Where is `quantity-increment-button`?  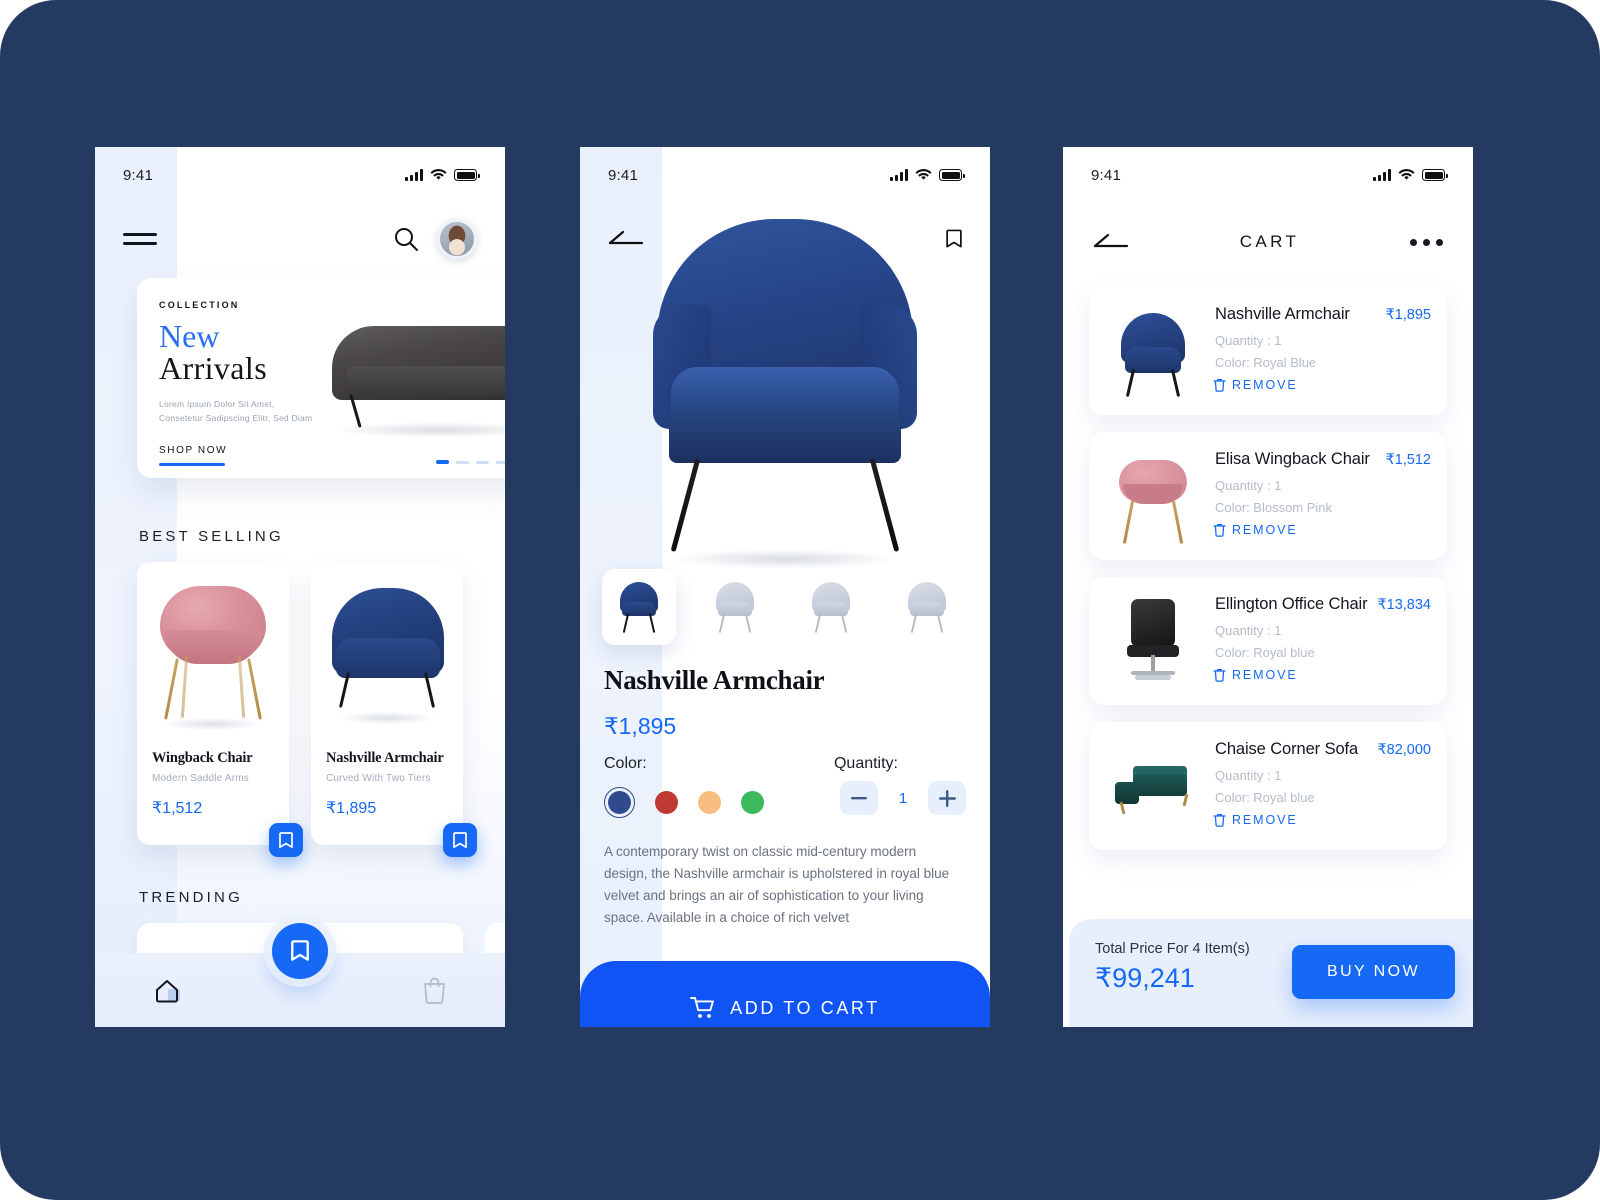
quantity-increment-button is located at coordinates (947, 798).